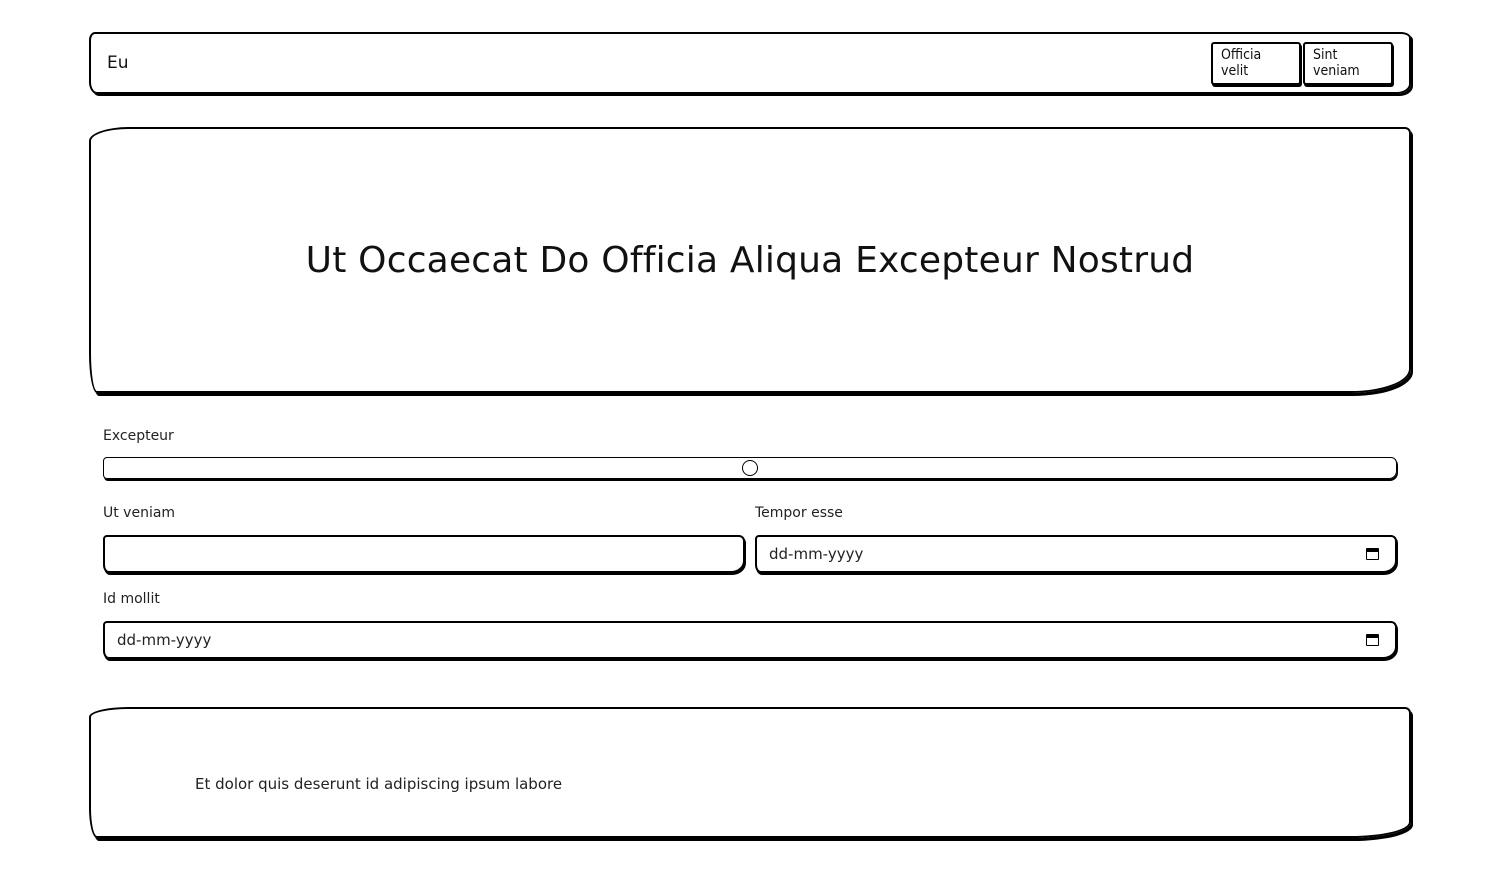 The image size is (1500, 871). What do you see at coordinates (750, 63) in the screenshot?
I see `top-navbar: Eu Officia velit Sint veniam` at bounding box center [750, 63].